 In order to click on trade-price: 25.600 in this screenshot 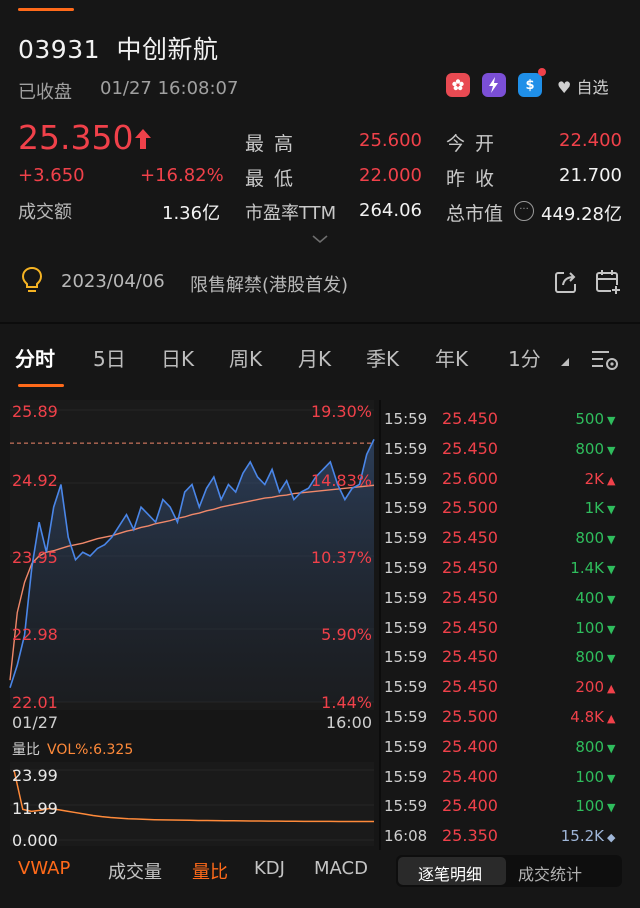, I will do `click(470, 478)`.